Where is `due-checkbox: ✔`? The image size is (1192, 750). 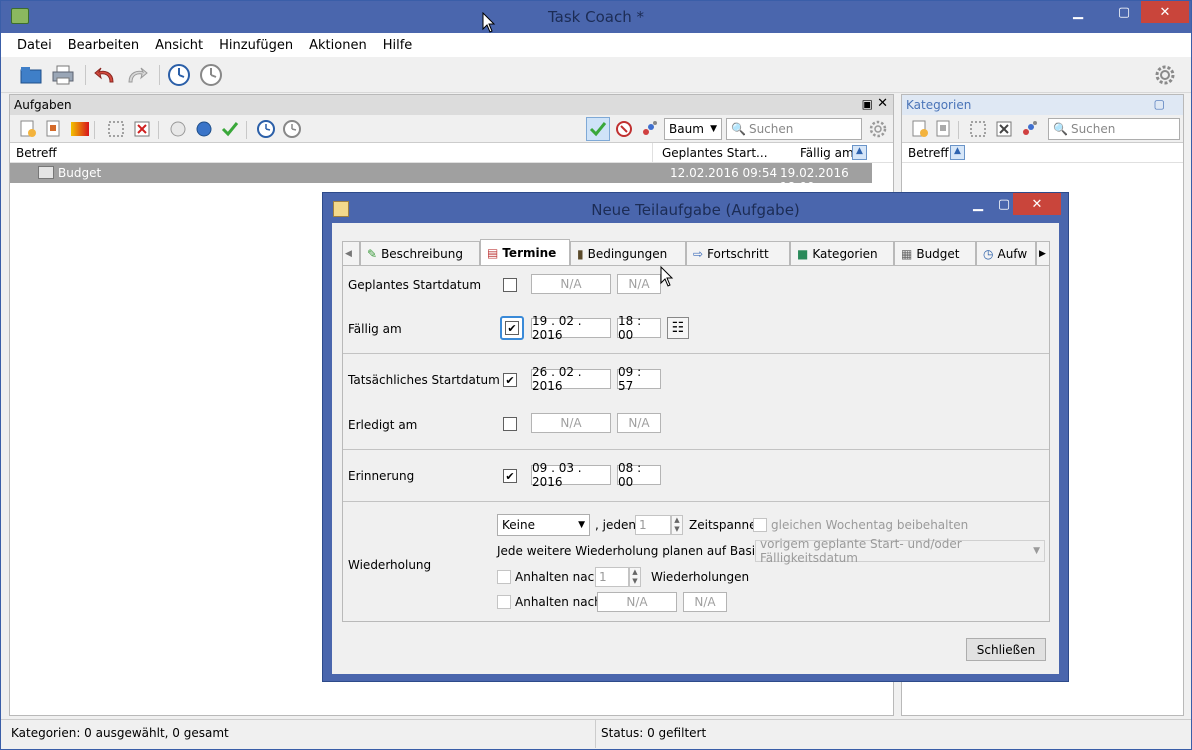
due-checkbox: ✔ is located at coordinates (512, 328).